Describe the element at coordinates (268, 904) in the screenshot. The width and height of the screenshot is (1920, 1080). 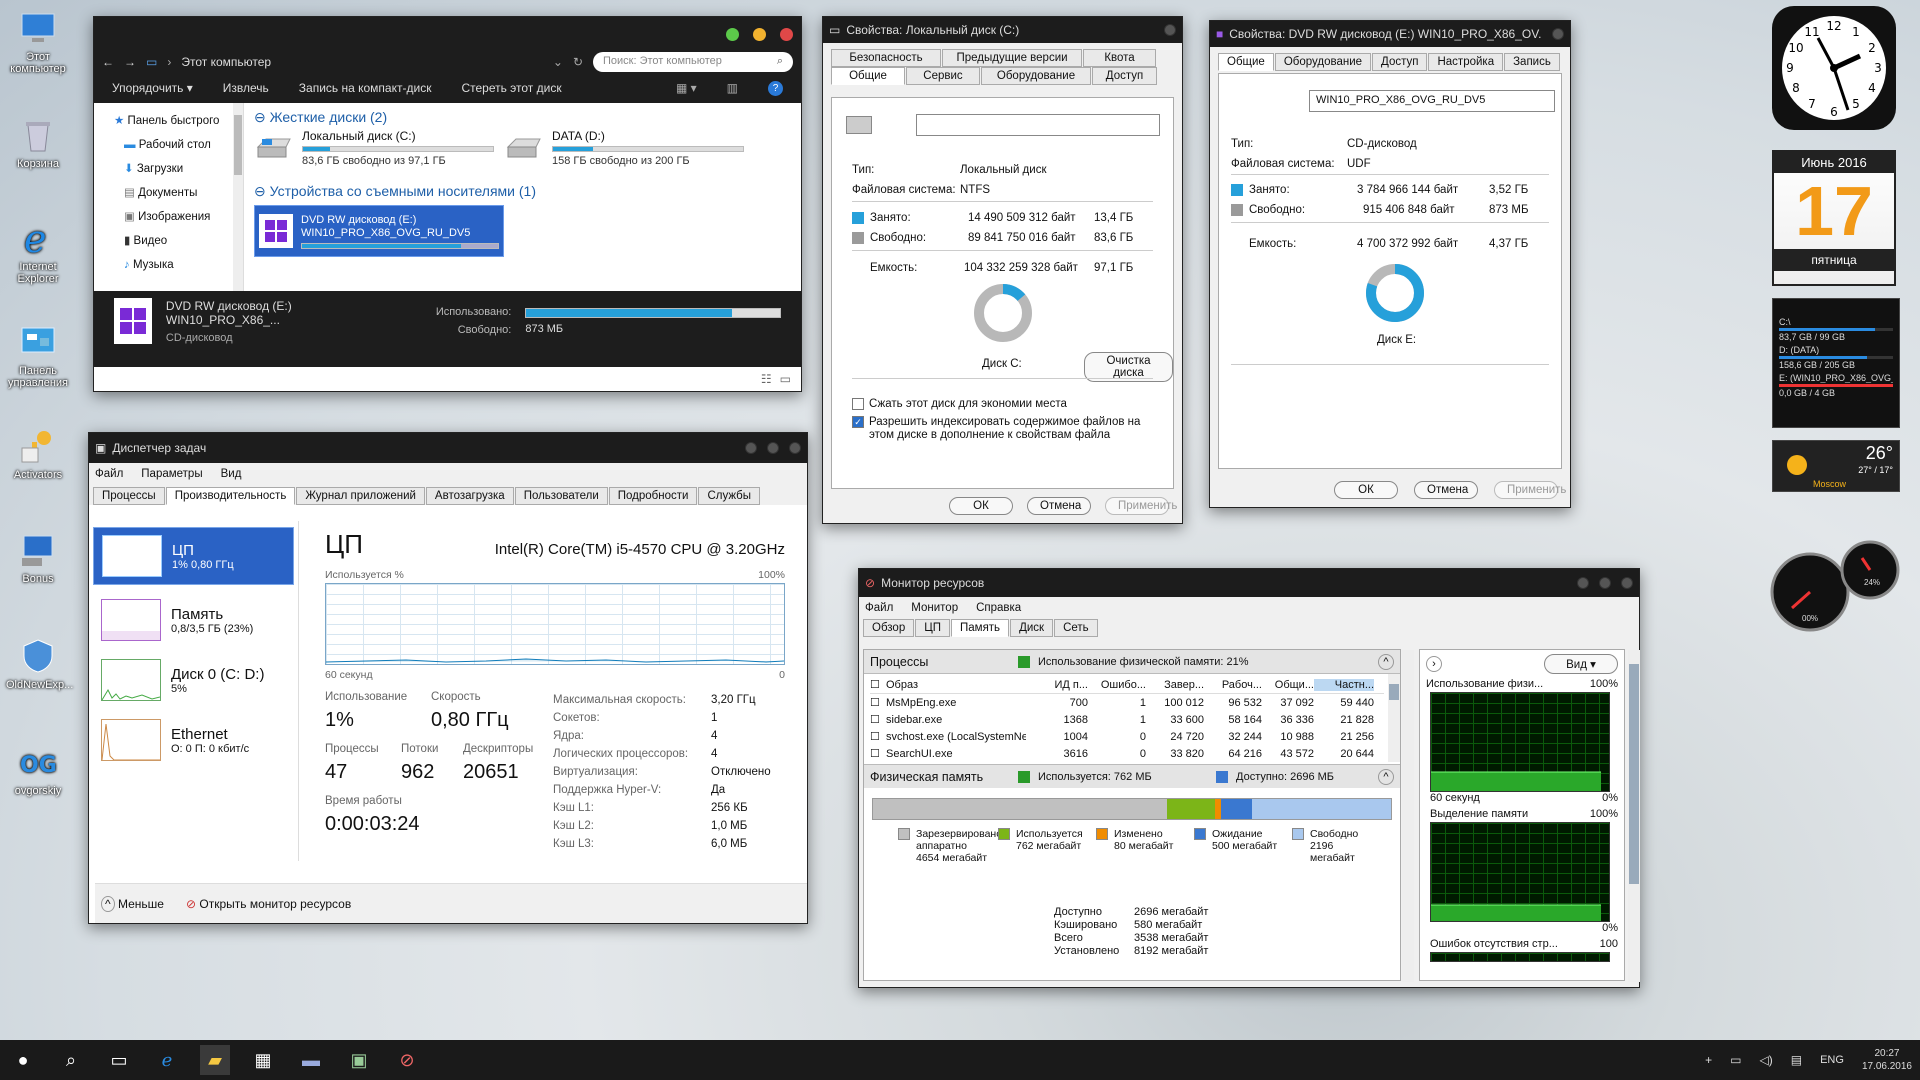
I see `open-resource-monitor-link: ⊘ Открыть монитор ресурсов` at that location.